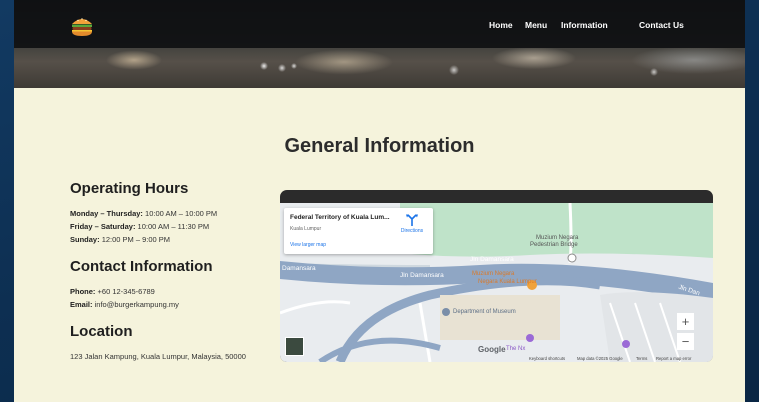  Describe the element at coordinates (81, 304) in the screenshot. I see `email-label: Email:` at that location.